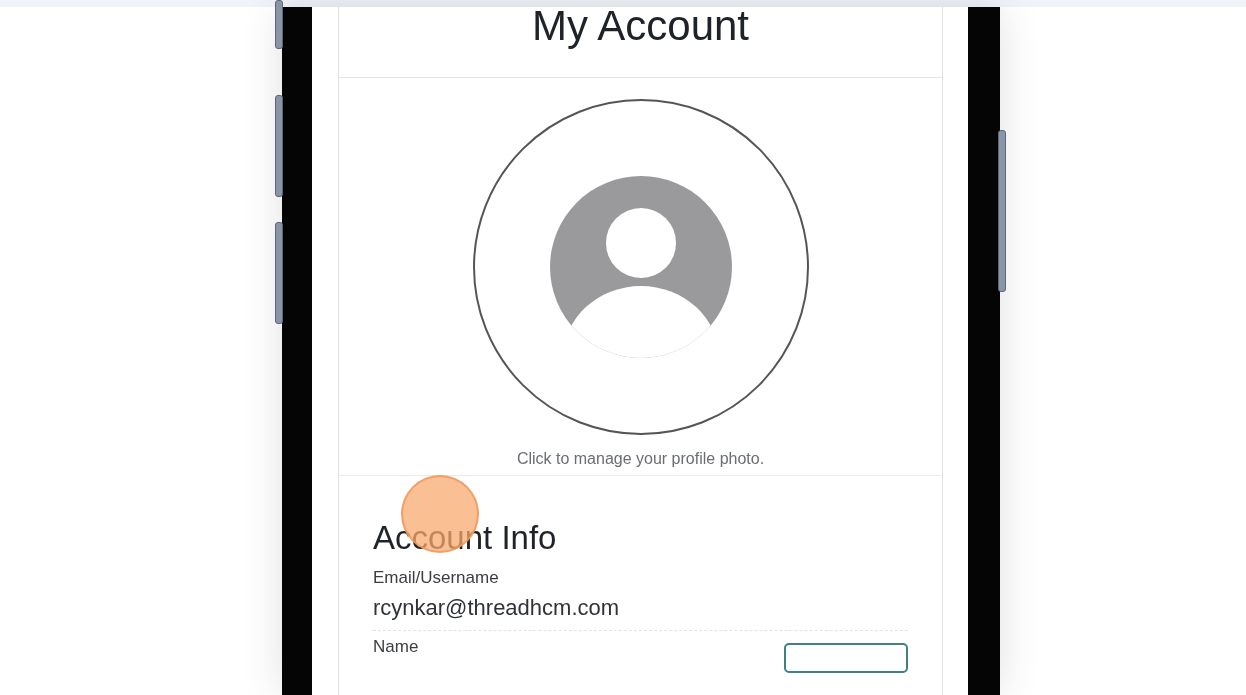  What do you see at coordinates (640, 267) in the screenshot?
I see `avatar-placeholder-icon` at bounding box center [640, 267].